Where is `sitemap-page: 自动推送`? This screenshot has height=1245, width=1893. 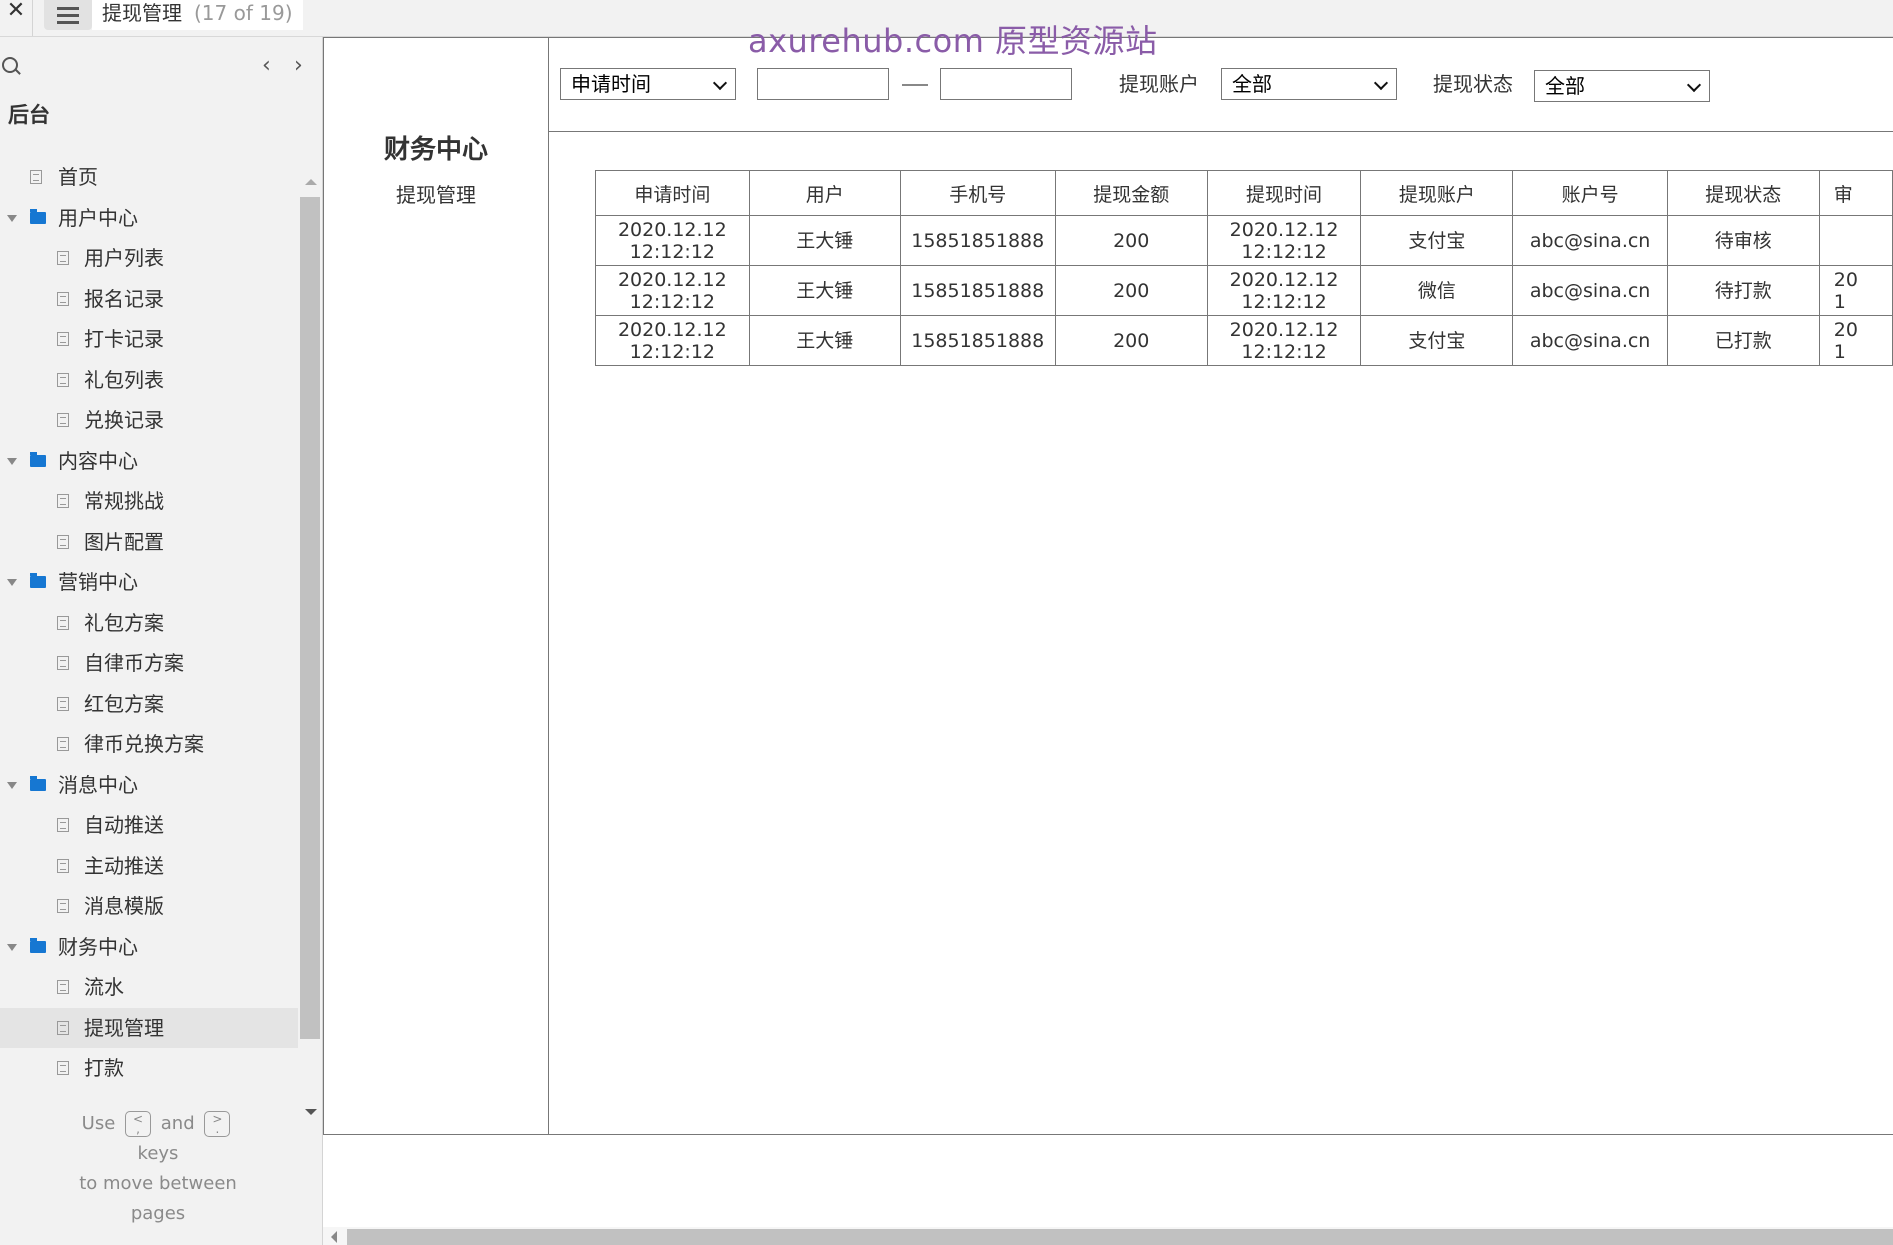
sitemap-page: 自动推送 is located at coordinates (149, 825).